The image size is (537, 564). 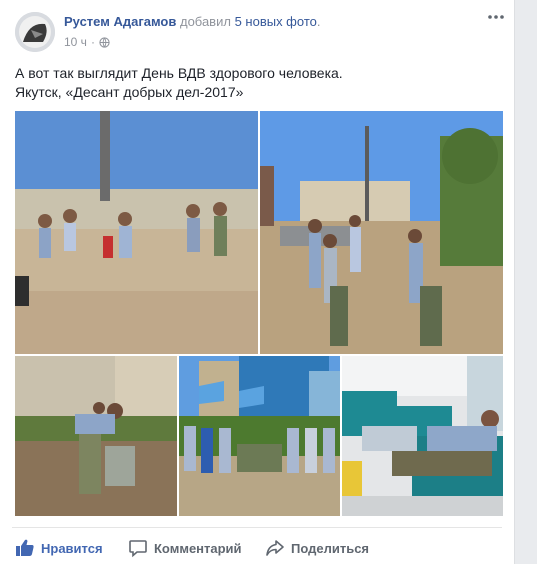 I want to click on author-name: Рустем Адагамов, so click(x=120, y=21).